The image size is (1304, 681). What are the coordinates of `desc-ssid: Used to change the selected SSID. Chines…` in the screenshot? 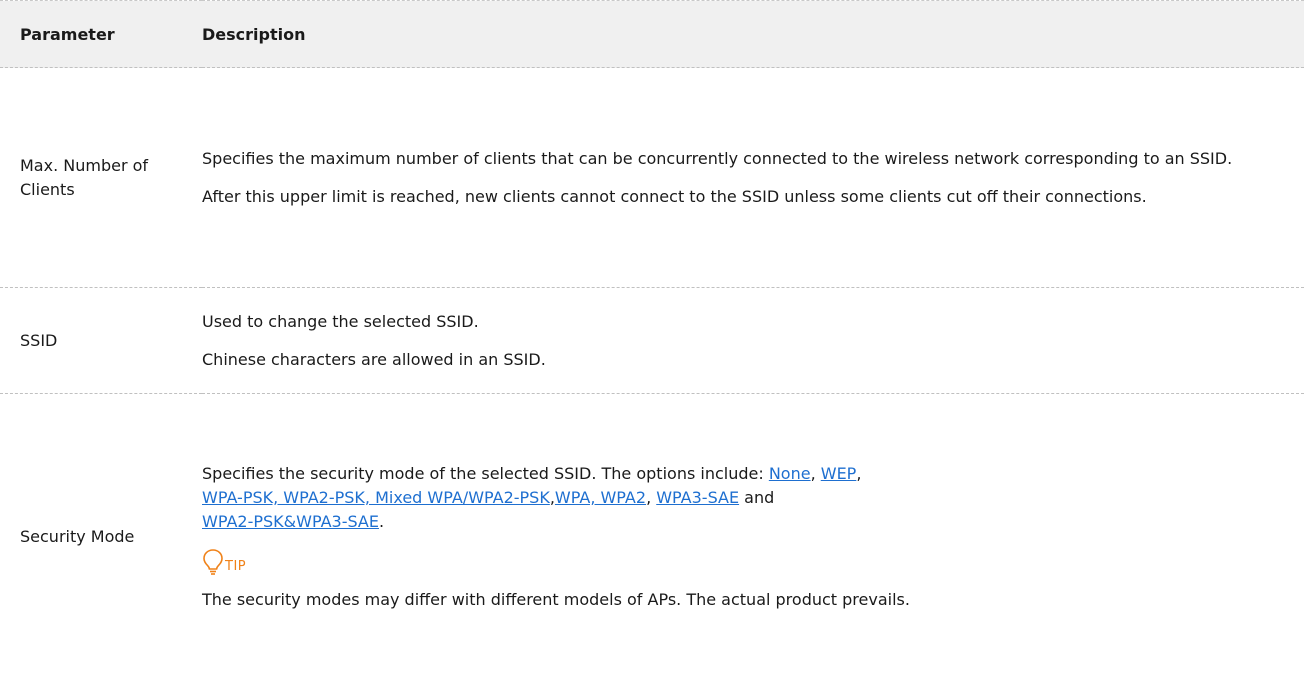 It's located at (753, 340).